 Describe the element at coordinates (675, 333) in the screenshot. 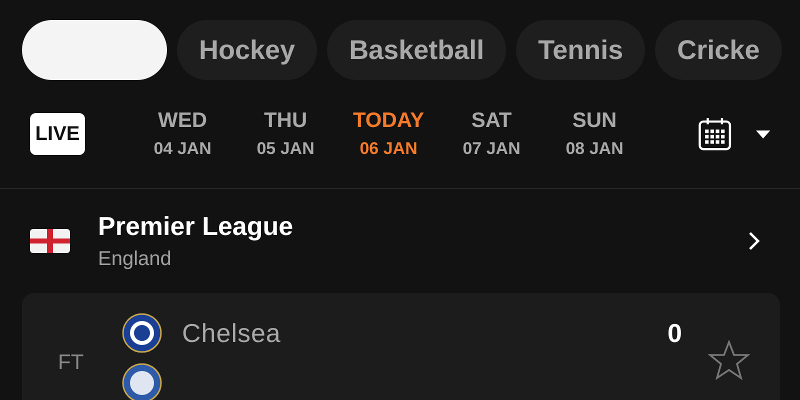

I see `team-score: 0` at that location.